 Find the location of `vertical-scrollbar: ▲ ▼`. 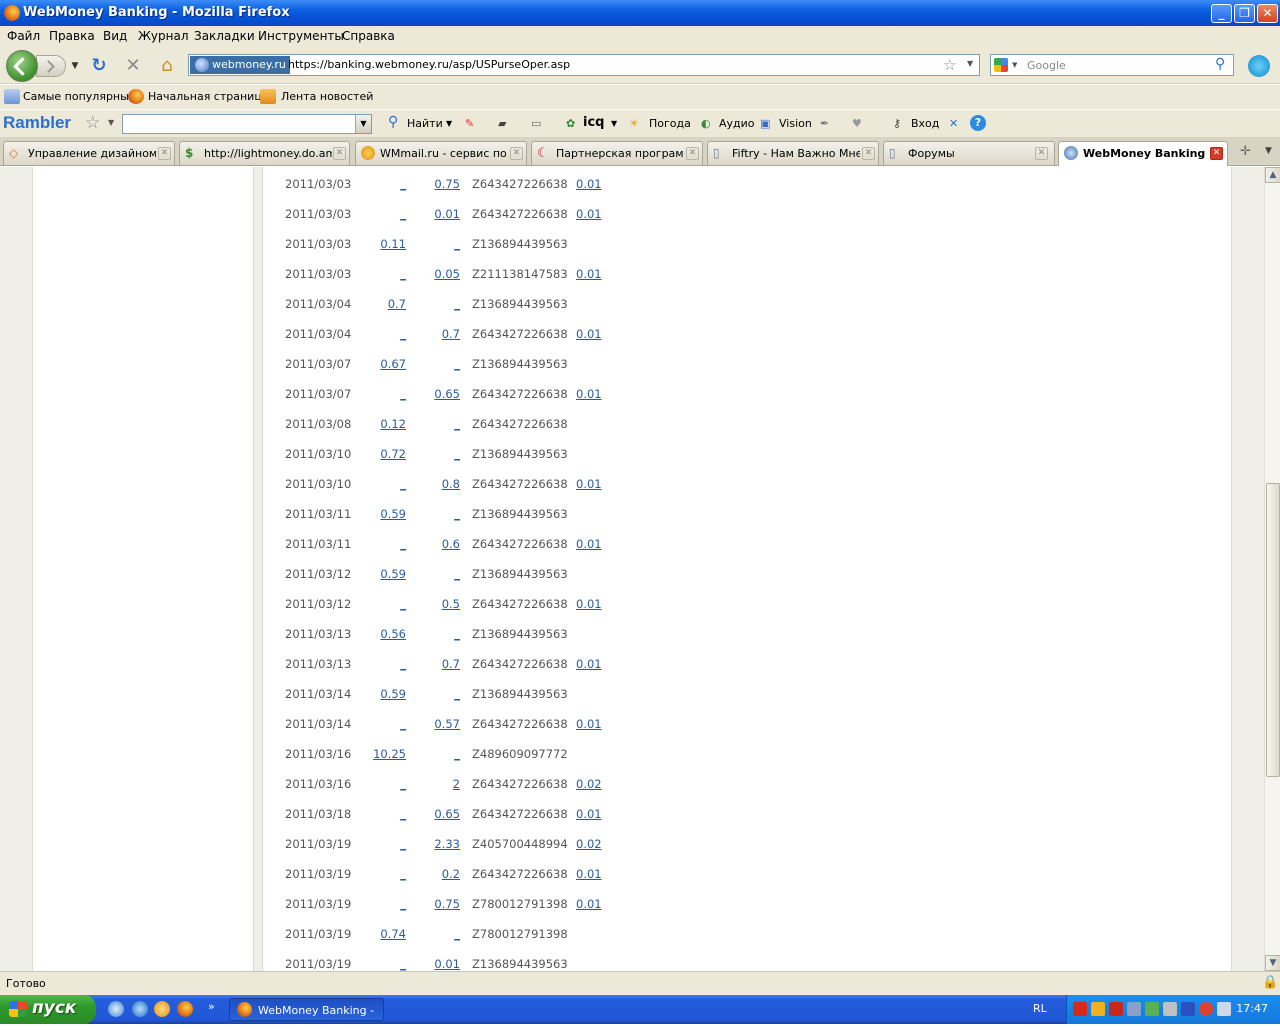

vertical-scrollbar: ▲ ▼ is located at coordinates (1272, 569).